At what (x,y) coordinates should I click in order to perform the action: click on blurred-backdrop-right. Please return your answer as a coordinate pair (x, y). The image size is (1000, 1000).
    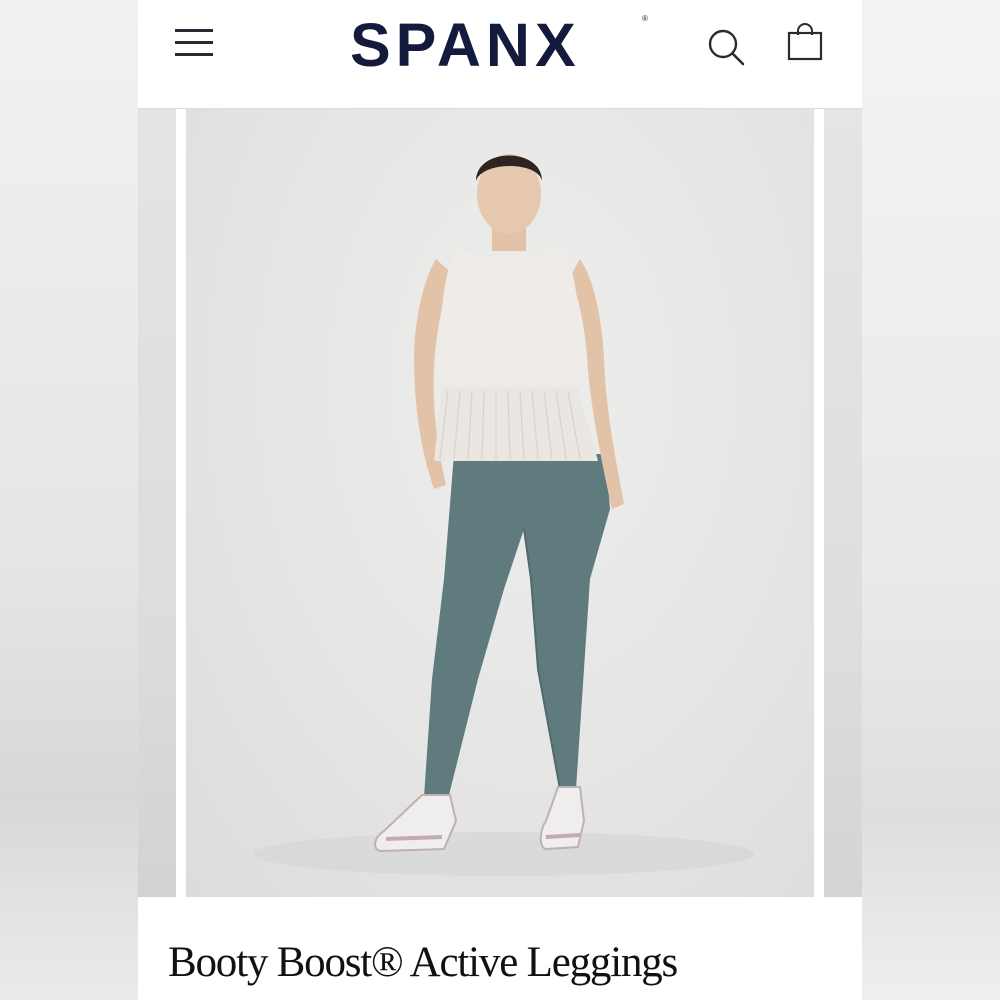
    Looking at the image, I should click on (931, 500).